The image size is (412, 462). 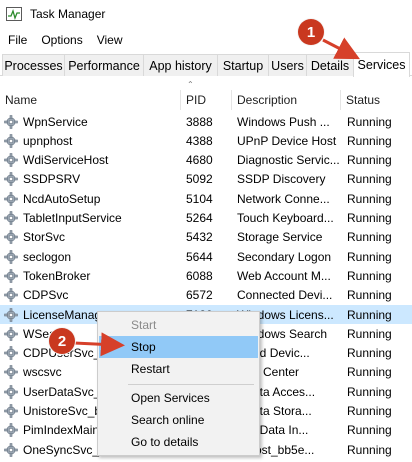 I want to click on tab-performance: Performance, so click(x=104, y=65).